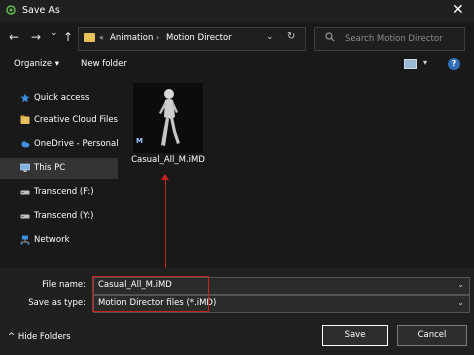  I want to click on sidebar-item-label: Creative Cloud Files, so click(76, 120).